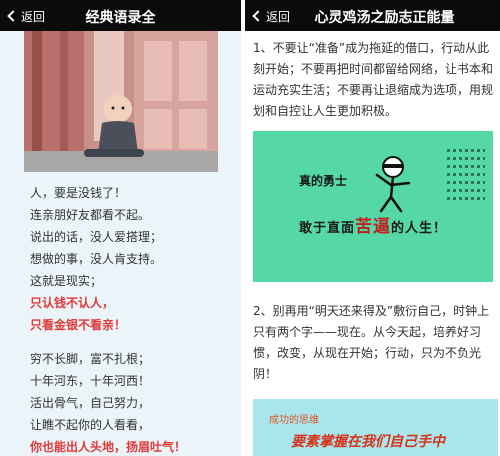  I want to click on quote-line-highlight: 只看金银不看亲！, so click(78, 325).